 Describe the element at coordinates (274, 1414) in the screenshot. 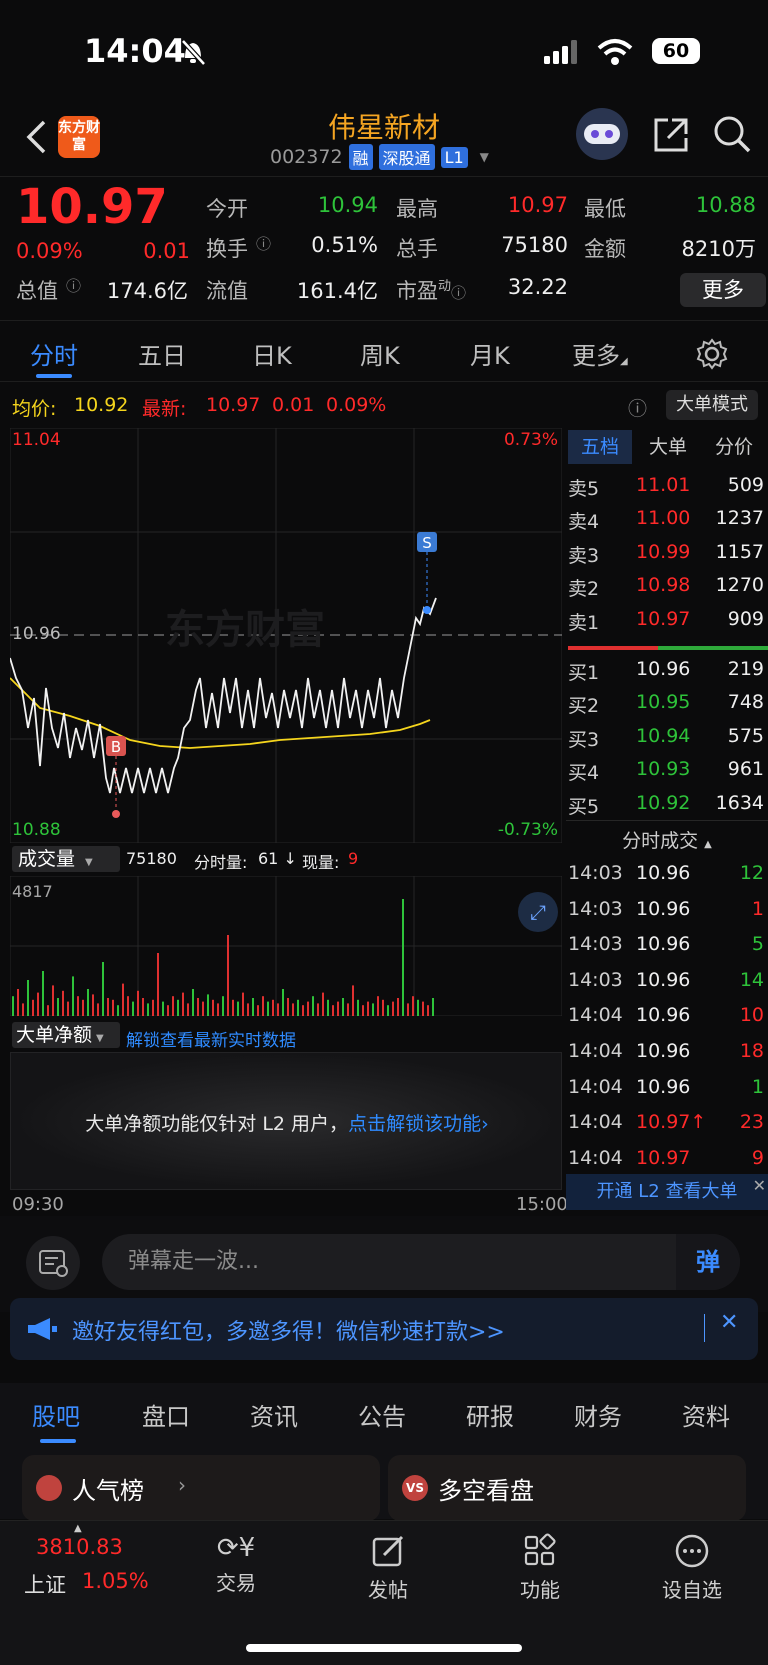

I see `tab-news: 资讯` at that location.